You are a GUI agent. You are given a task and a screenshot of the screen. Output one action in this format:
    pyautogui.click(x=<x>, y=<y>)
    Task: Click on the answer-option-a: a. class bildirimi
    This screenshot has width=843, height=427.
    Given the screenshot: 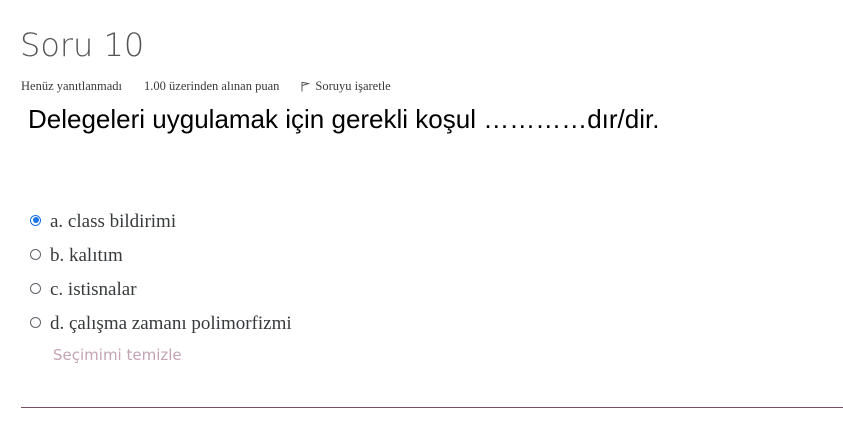 What is the action you would take?
    pyautogui.click(x=161, y=222)
    